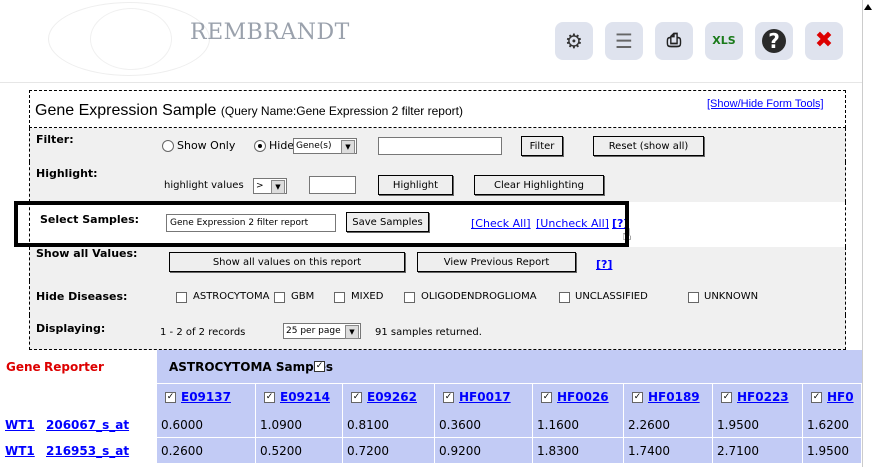  What do you see at coordinates (539, 185) in the screenshot?
I see `clear-highlighting-button: Clear Highlighting` at bounding box center [539, 185].